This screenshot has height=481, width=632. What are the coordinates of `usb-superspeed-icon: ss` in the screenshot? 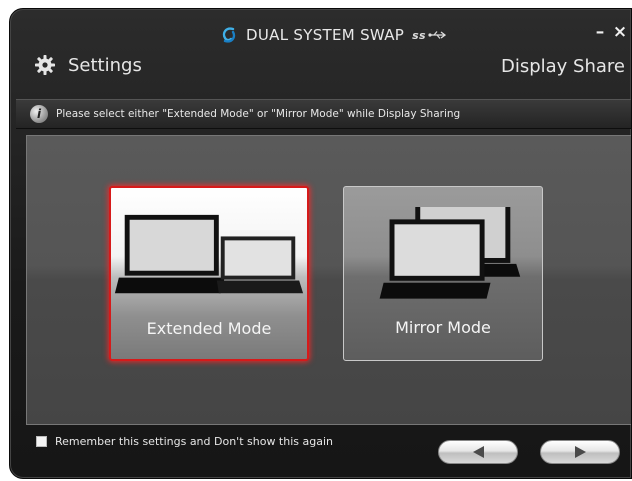 It's located at (429, 35).